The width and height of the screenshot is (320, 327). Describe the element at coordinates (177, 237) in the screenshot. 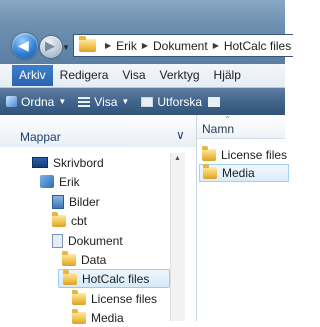

I see `tree-scrollbar: ▲` at that location.